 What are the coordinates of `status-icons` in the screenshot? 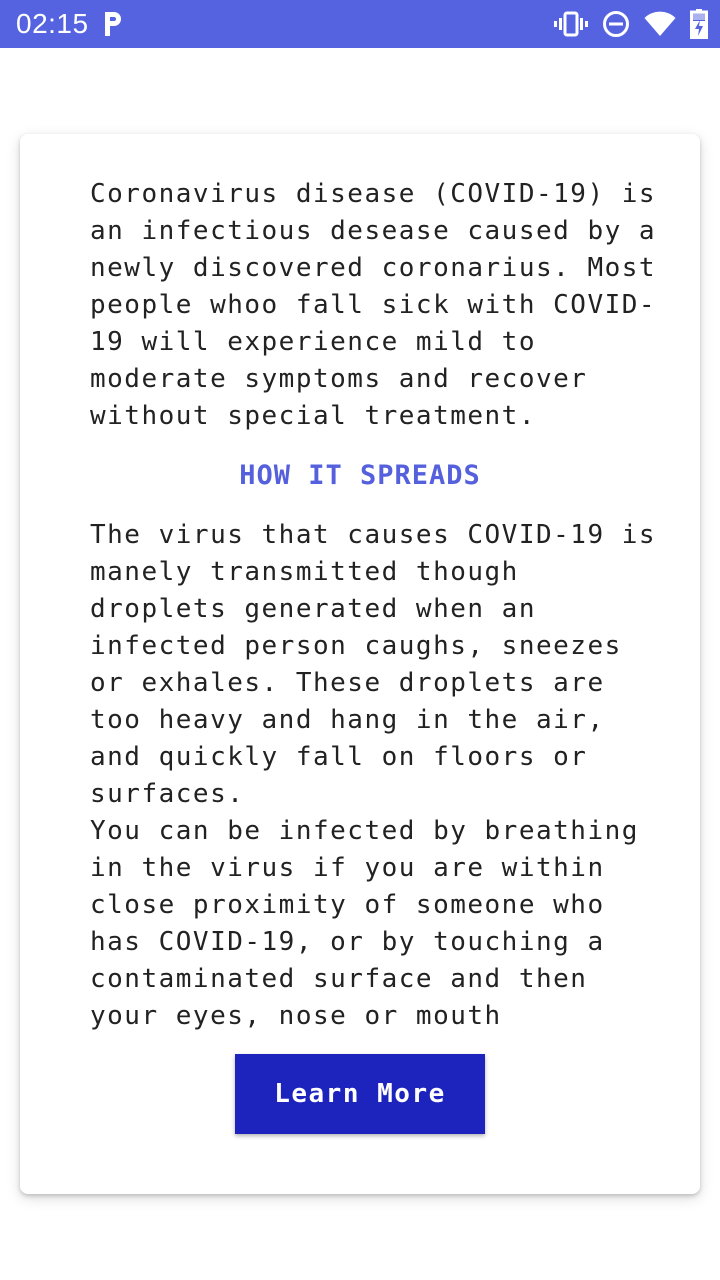 It's located at (631, 24).